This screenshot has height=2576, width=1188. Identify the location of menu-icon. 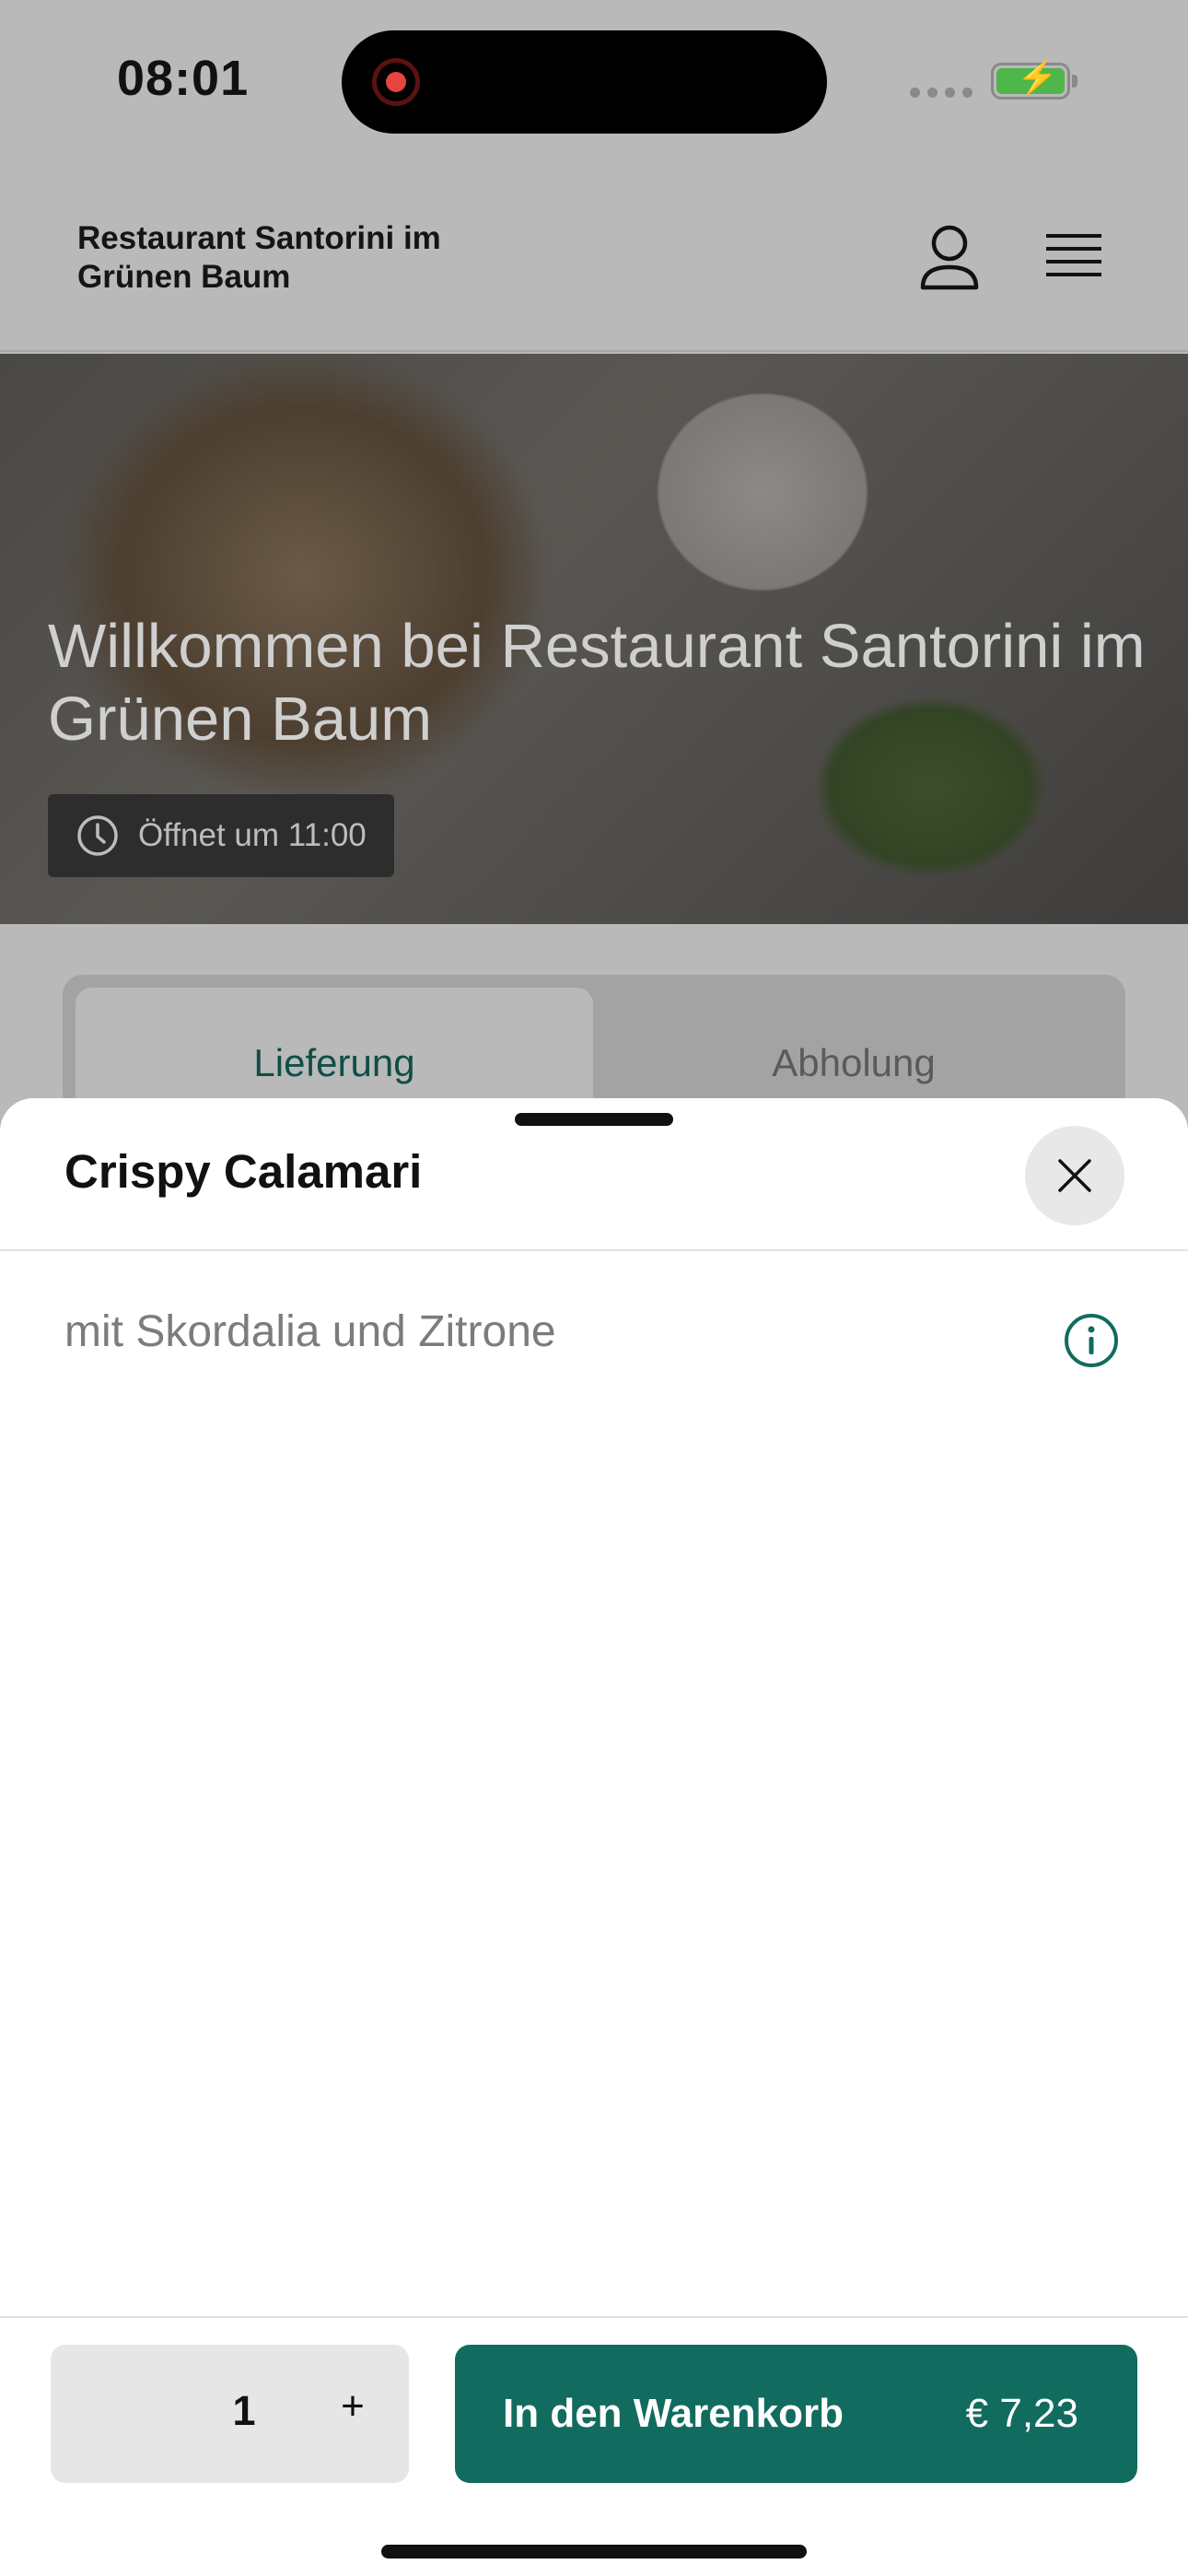
(1073, 255).